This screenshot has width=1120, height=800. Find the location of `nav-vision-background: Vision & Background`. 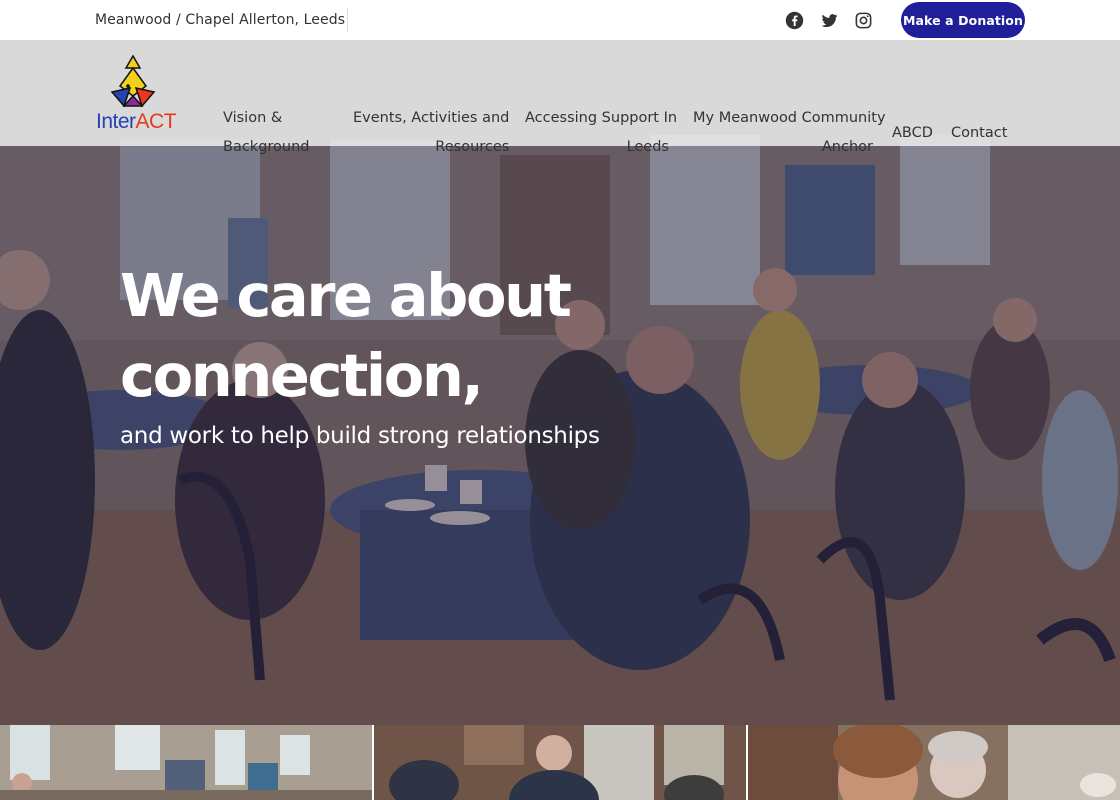

nav-vision-background: Vision & Background is located at coordinates (266, 133).